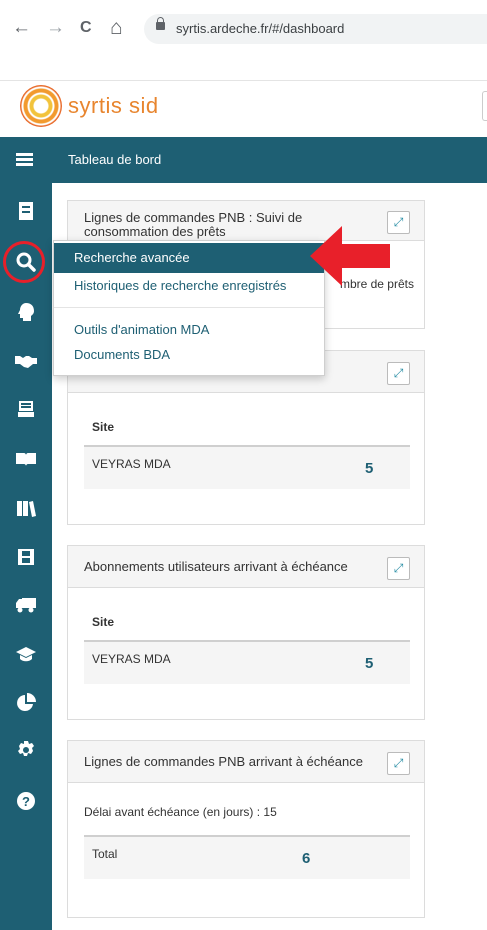 The height and width of the screenshot is (930, 487). Describe the element at coordinates (247, 858) in the screenshot. I see `table-row: Total 6` at that location.